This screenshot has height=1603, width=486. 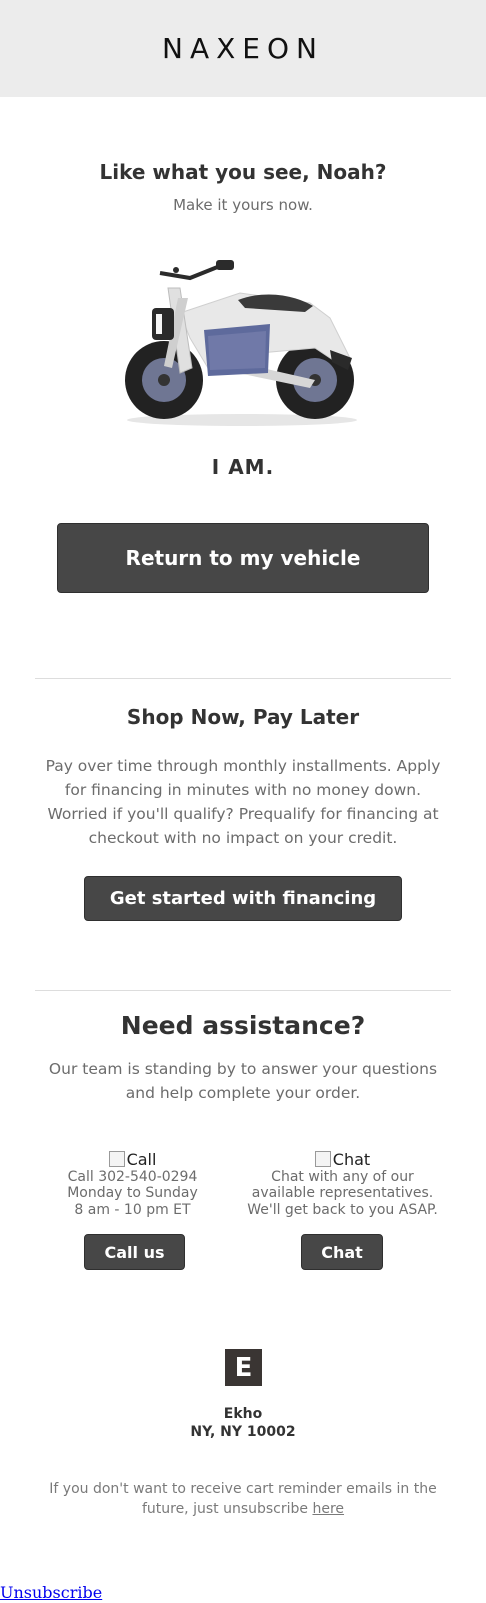 I want to click on company-name: Ekho, so click(x=243, y=1414).